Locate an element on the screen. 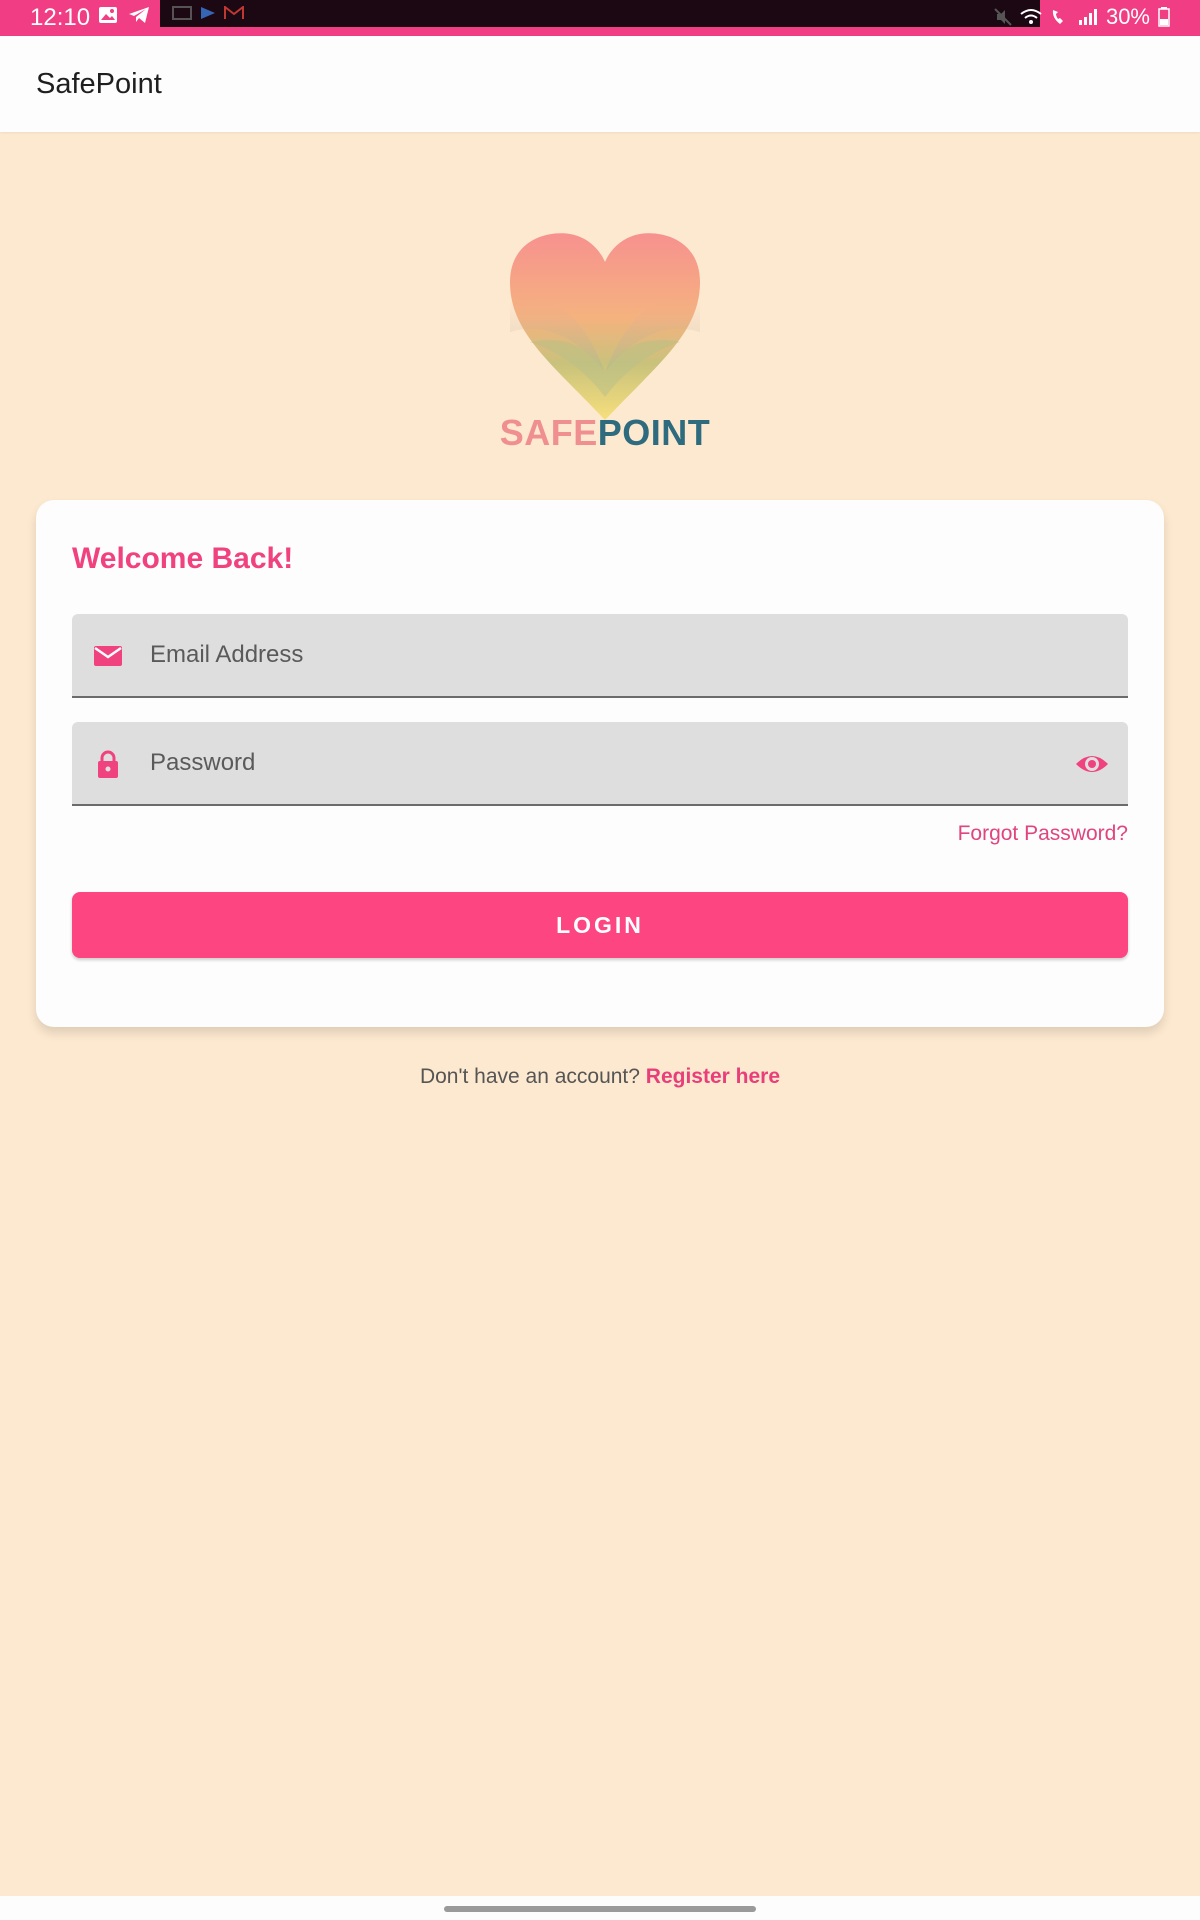  battery-icon is located at coordinates (1164, 17).